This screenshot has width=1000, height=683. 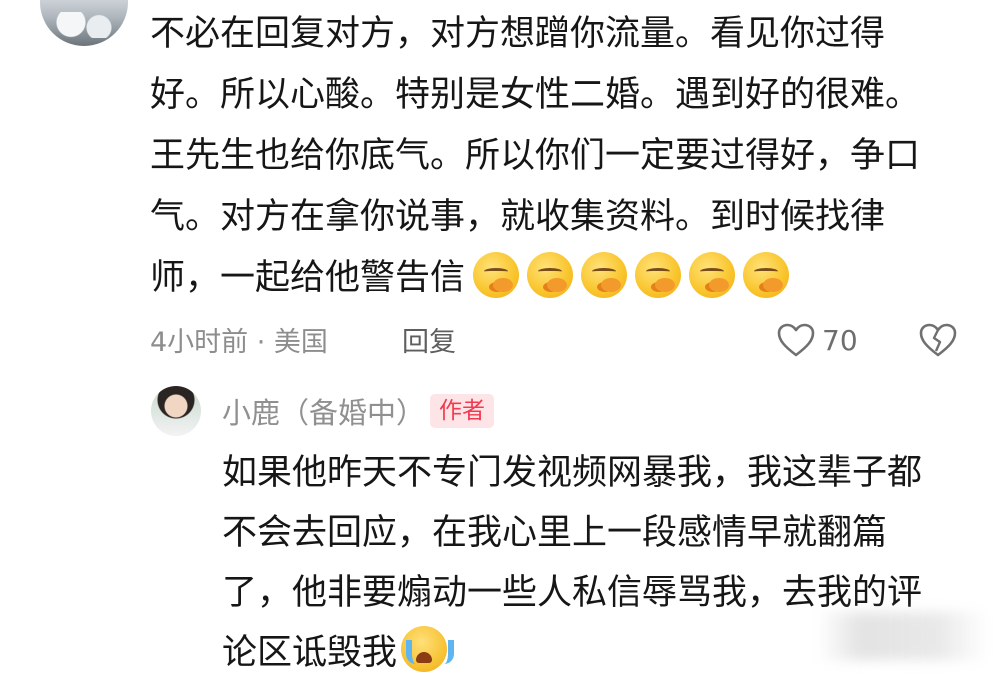 What do you see at coordinates (840, 340) in the screenshot?
I see `like-count: 70` at bounding box center [840, 340].